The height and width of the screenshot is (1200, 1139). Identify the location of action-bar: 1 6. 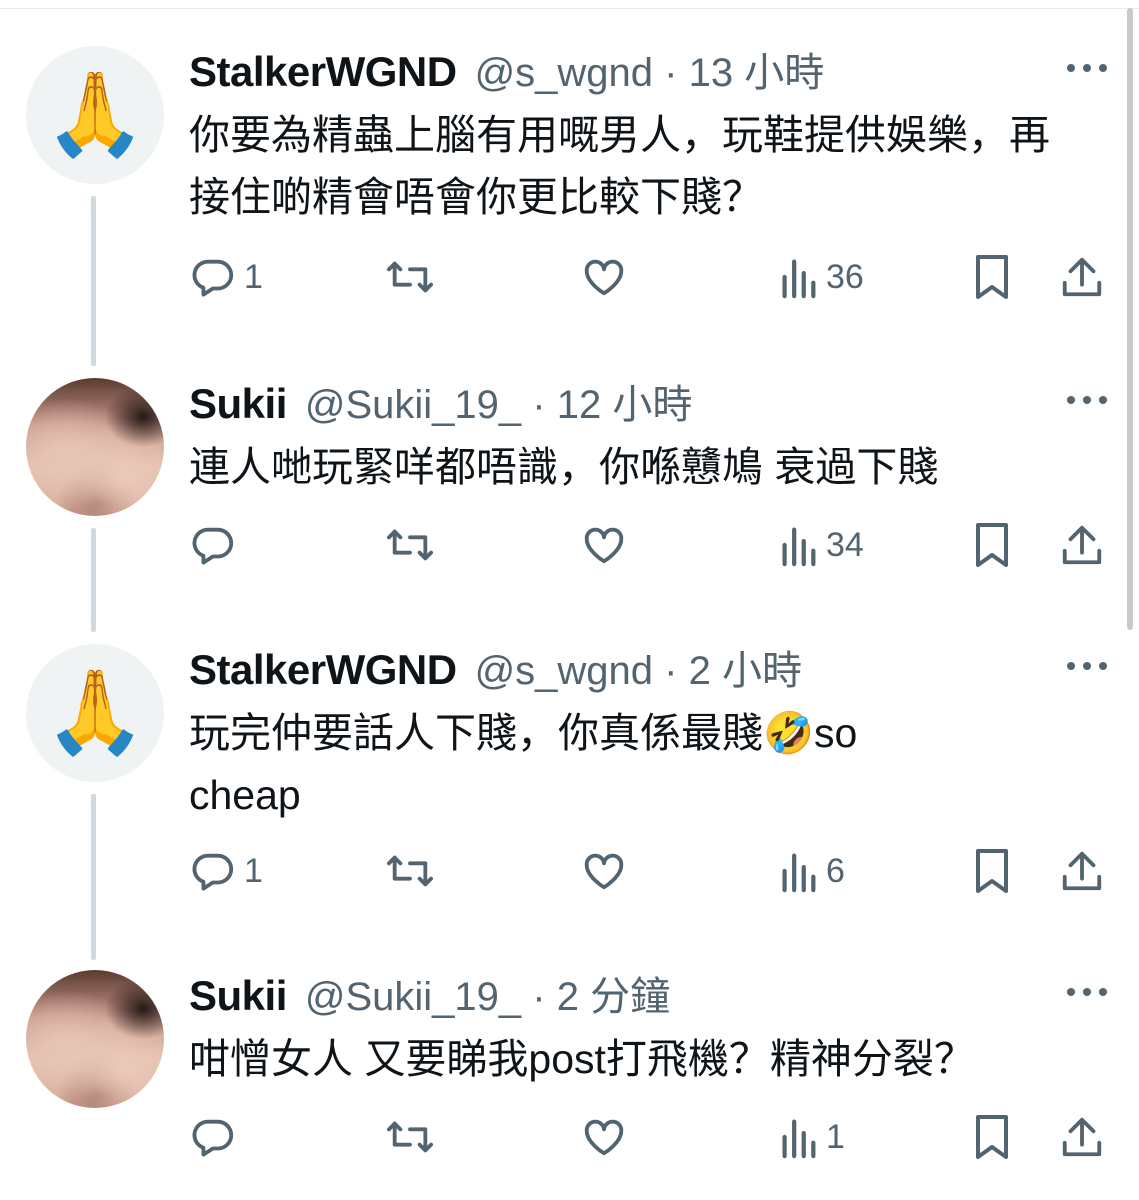
(569, 871).